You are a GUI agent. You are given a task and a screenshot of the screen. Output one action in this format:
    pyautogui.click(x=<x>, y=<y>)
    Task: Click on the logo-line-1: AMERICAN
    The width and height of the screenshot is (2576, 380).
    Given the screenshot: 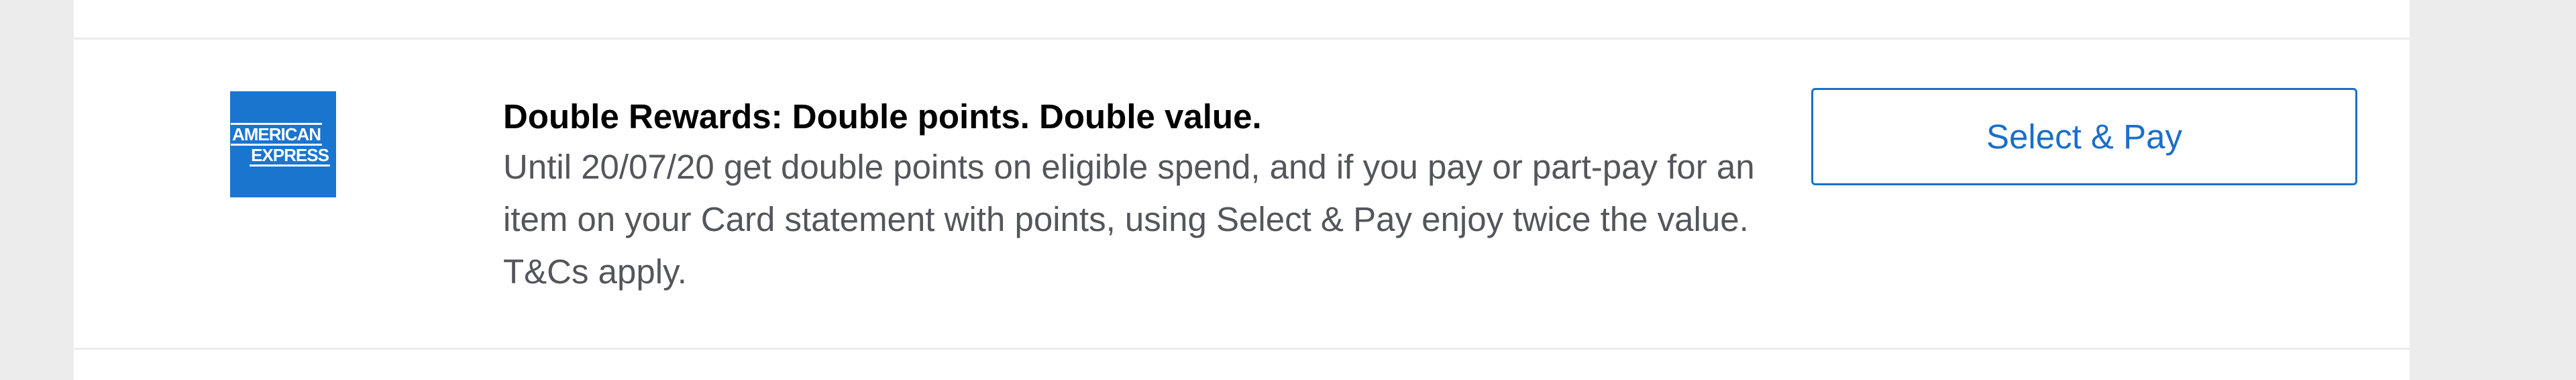 What is the action you would take?
    pyautogui.click(x=276, y=134)
    